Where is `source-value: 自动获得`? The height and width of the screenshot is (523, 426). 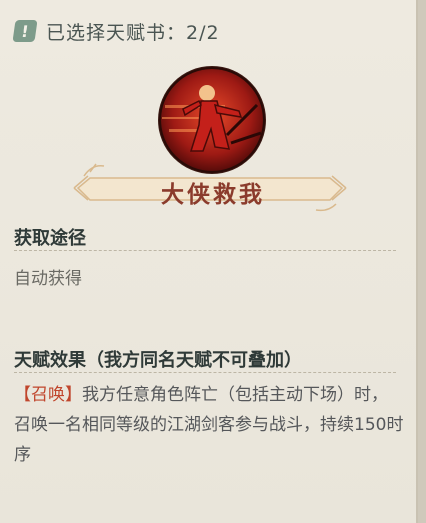 source-value: 自动获得 is located at coordinates (48, 279).